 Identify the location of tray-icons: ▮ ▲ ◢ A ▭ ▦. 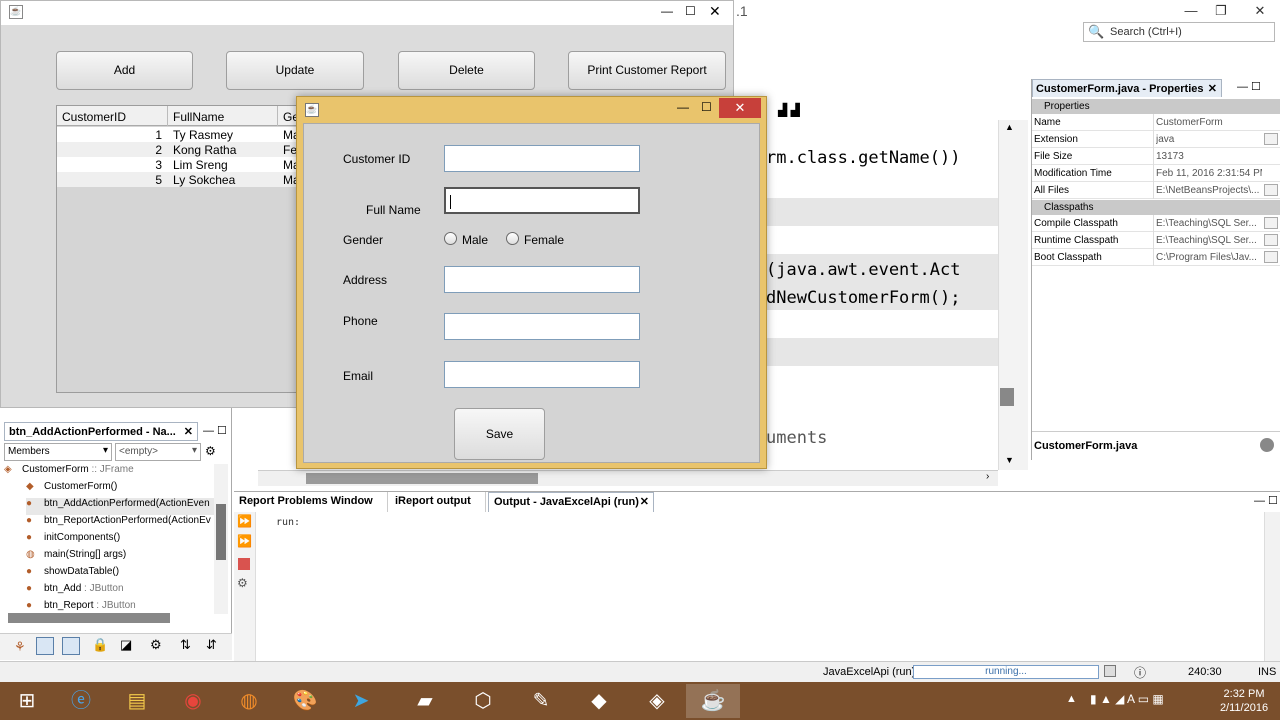
(1127, 699).